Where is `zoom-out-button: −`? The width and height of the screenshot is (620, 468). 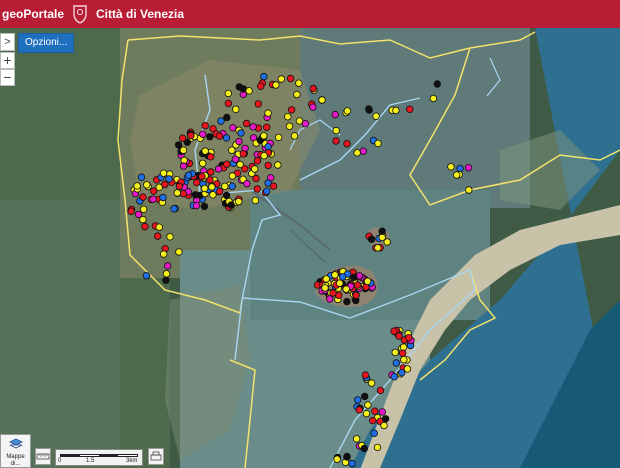
zoom-out-button: − is located at coordinates (7, 77).